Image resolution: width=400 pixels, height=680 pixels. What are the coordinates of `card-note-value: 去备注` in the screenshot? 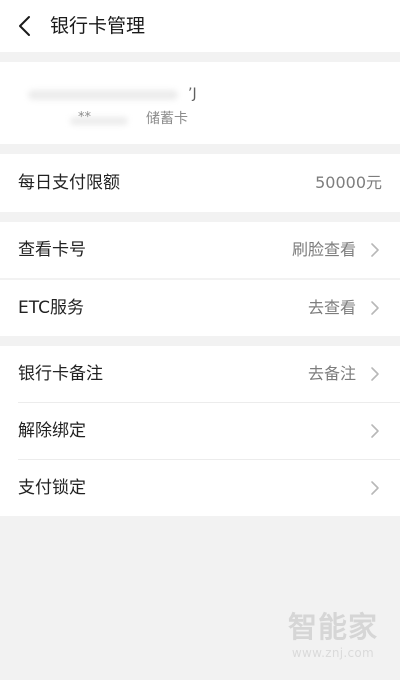 It's located at (331, 373).